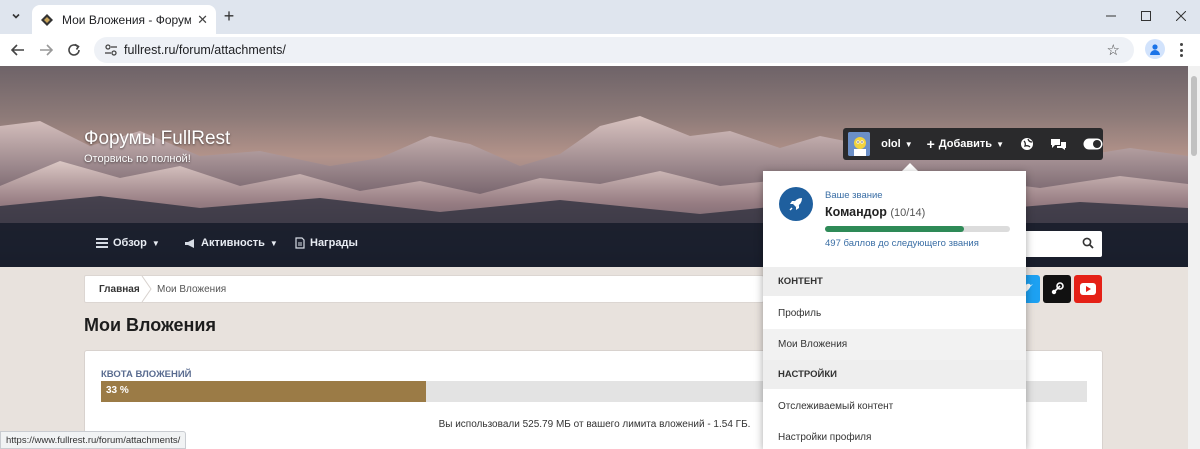 The image size is (1200, 449). I want to click on close-icon, so click(1181, 16).